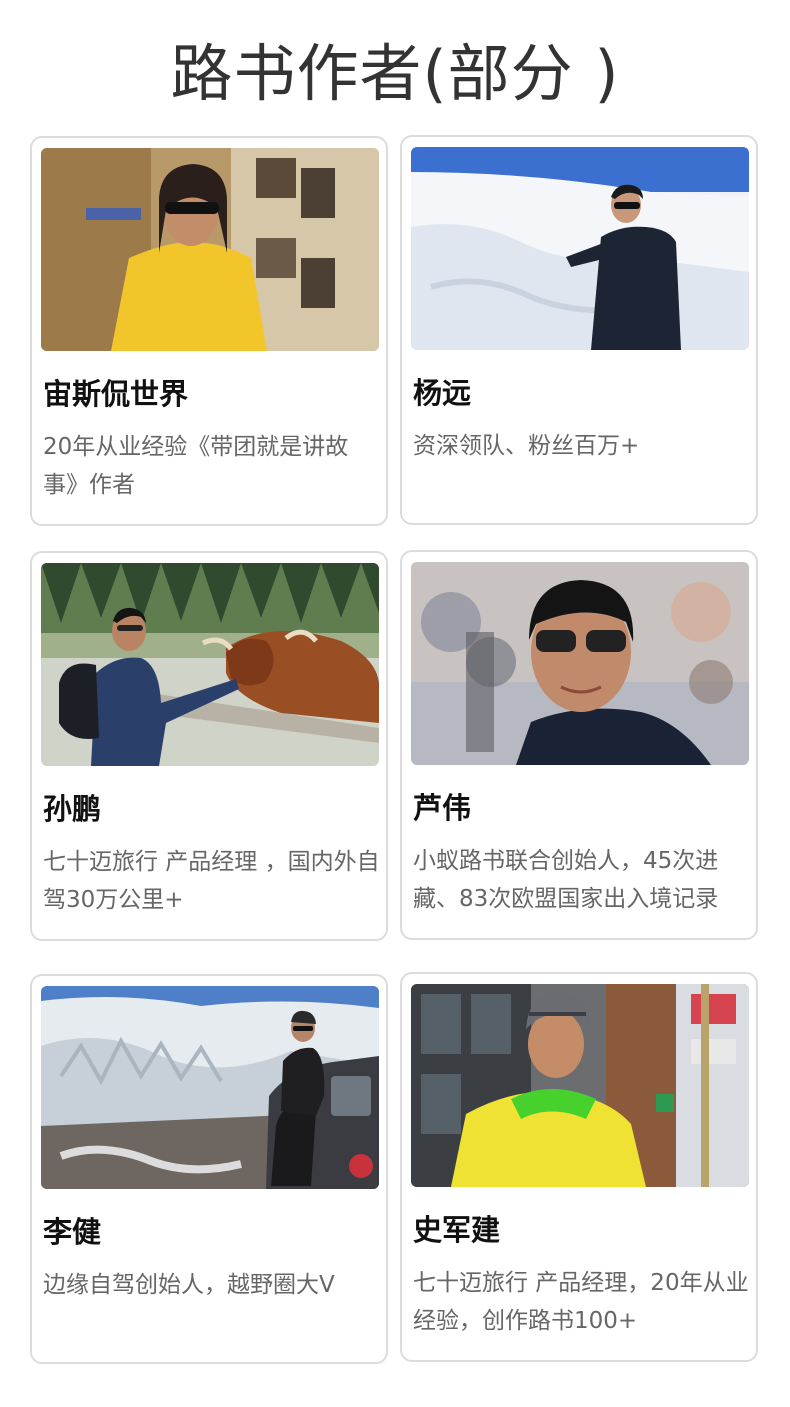 This screenshot has height=1407, width=790. I want to click on page-title: 路书作者(部分 ), so click(395, 73).